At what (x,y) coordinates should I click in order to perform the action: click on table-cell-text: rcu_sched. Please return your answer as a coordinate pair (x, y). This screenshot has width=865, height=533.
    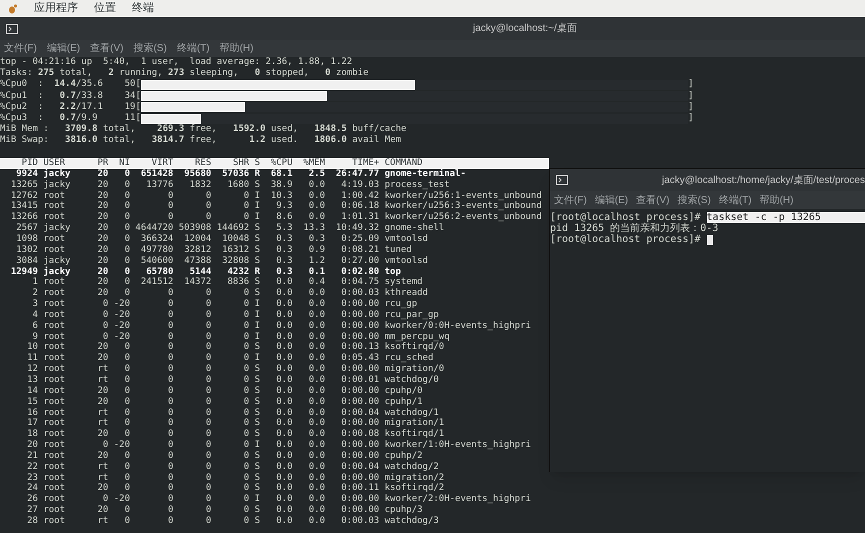
    Looking at the image, I should click on (409, 358).